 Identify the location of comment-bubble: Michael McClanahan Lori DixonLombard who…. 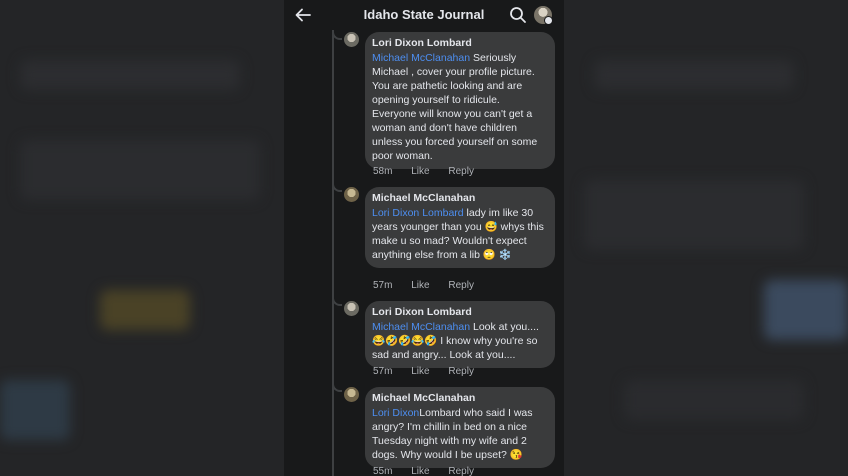
(460, 427).